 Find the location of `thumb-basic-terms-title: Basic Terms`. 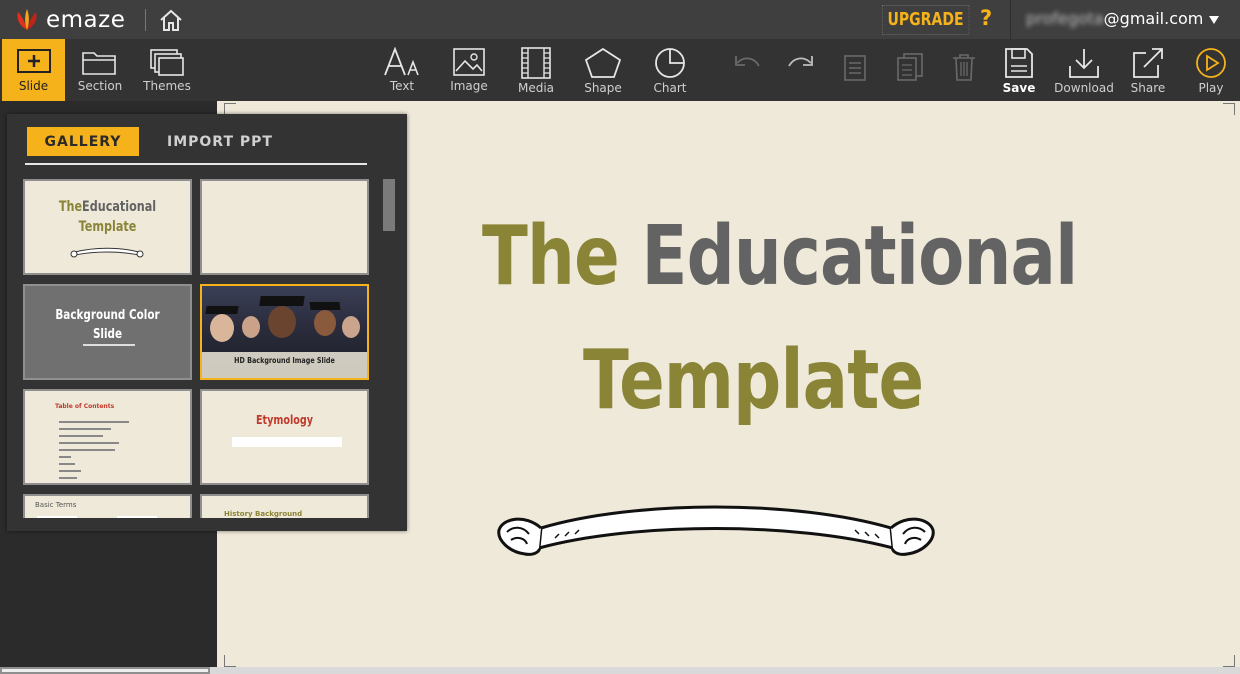

thumb-basic-terms-title: Basic Terms is located at coordinates (56, 505).